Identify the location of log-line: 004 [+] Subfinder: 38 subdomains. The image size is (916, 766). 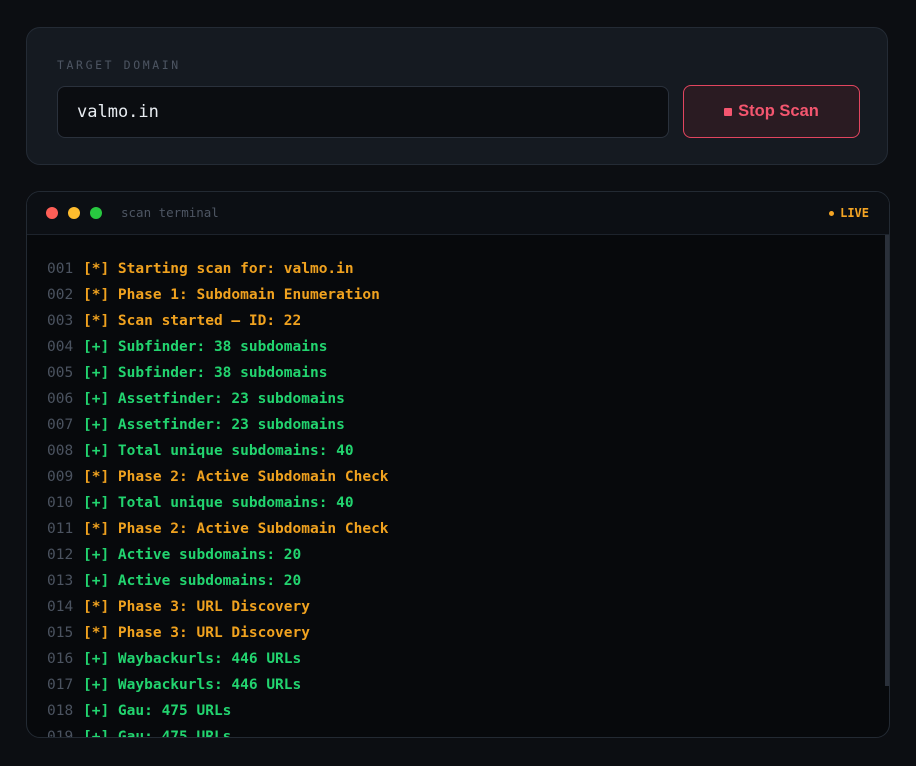
(218, 347).